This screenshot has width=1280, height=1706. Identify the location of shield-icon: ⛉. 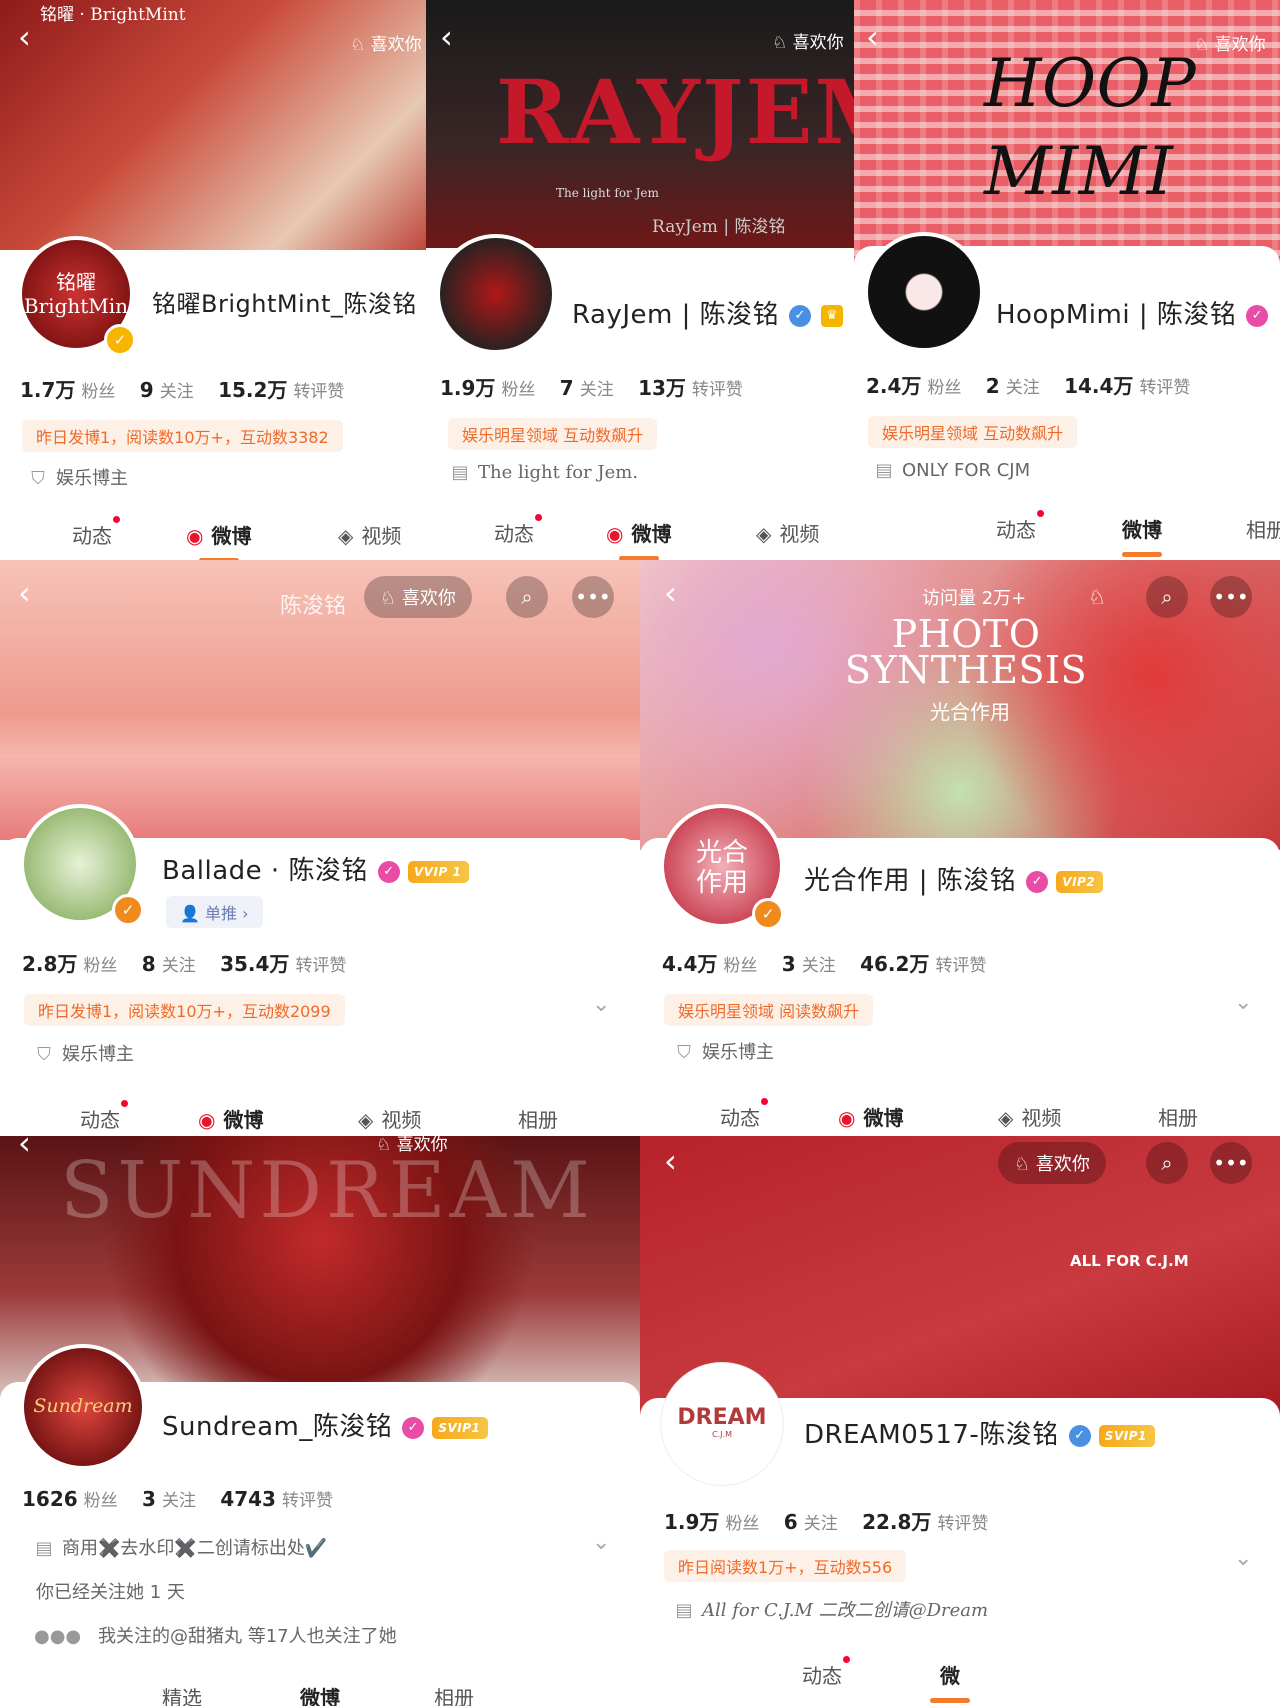
(44, 1054).